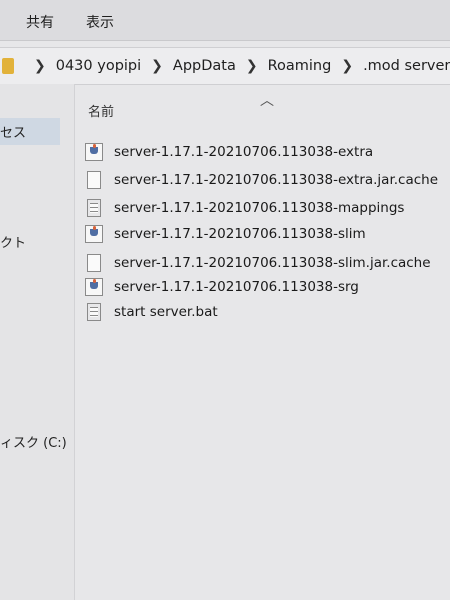 Image resolution: width=450 pixels, height=600 pixels. What do you see at coordinates (244, 152) in the screenshot?
I see `file-name: server-1.17.1-20210706.113038-extra` at bounding box center [244, 152].